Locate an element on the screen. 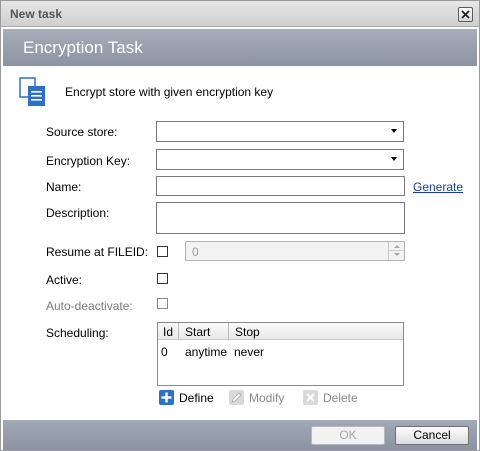  modify-label: Modify is located at coordinates (267, 398).